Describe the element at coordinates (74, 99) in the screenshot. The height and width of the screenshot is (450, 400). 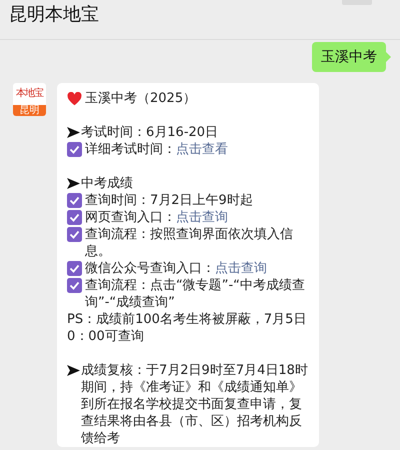
I see `heart-icon` at that location.